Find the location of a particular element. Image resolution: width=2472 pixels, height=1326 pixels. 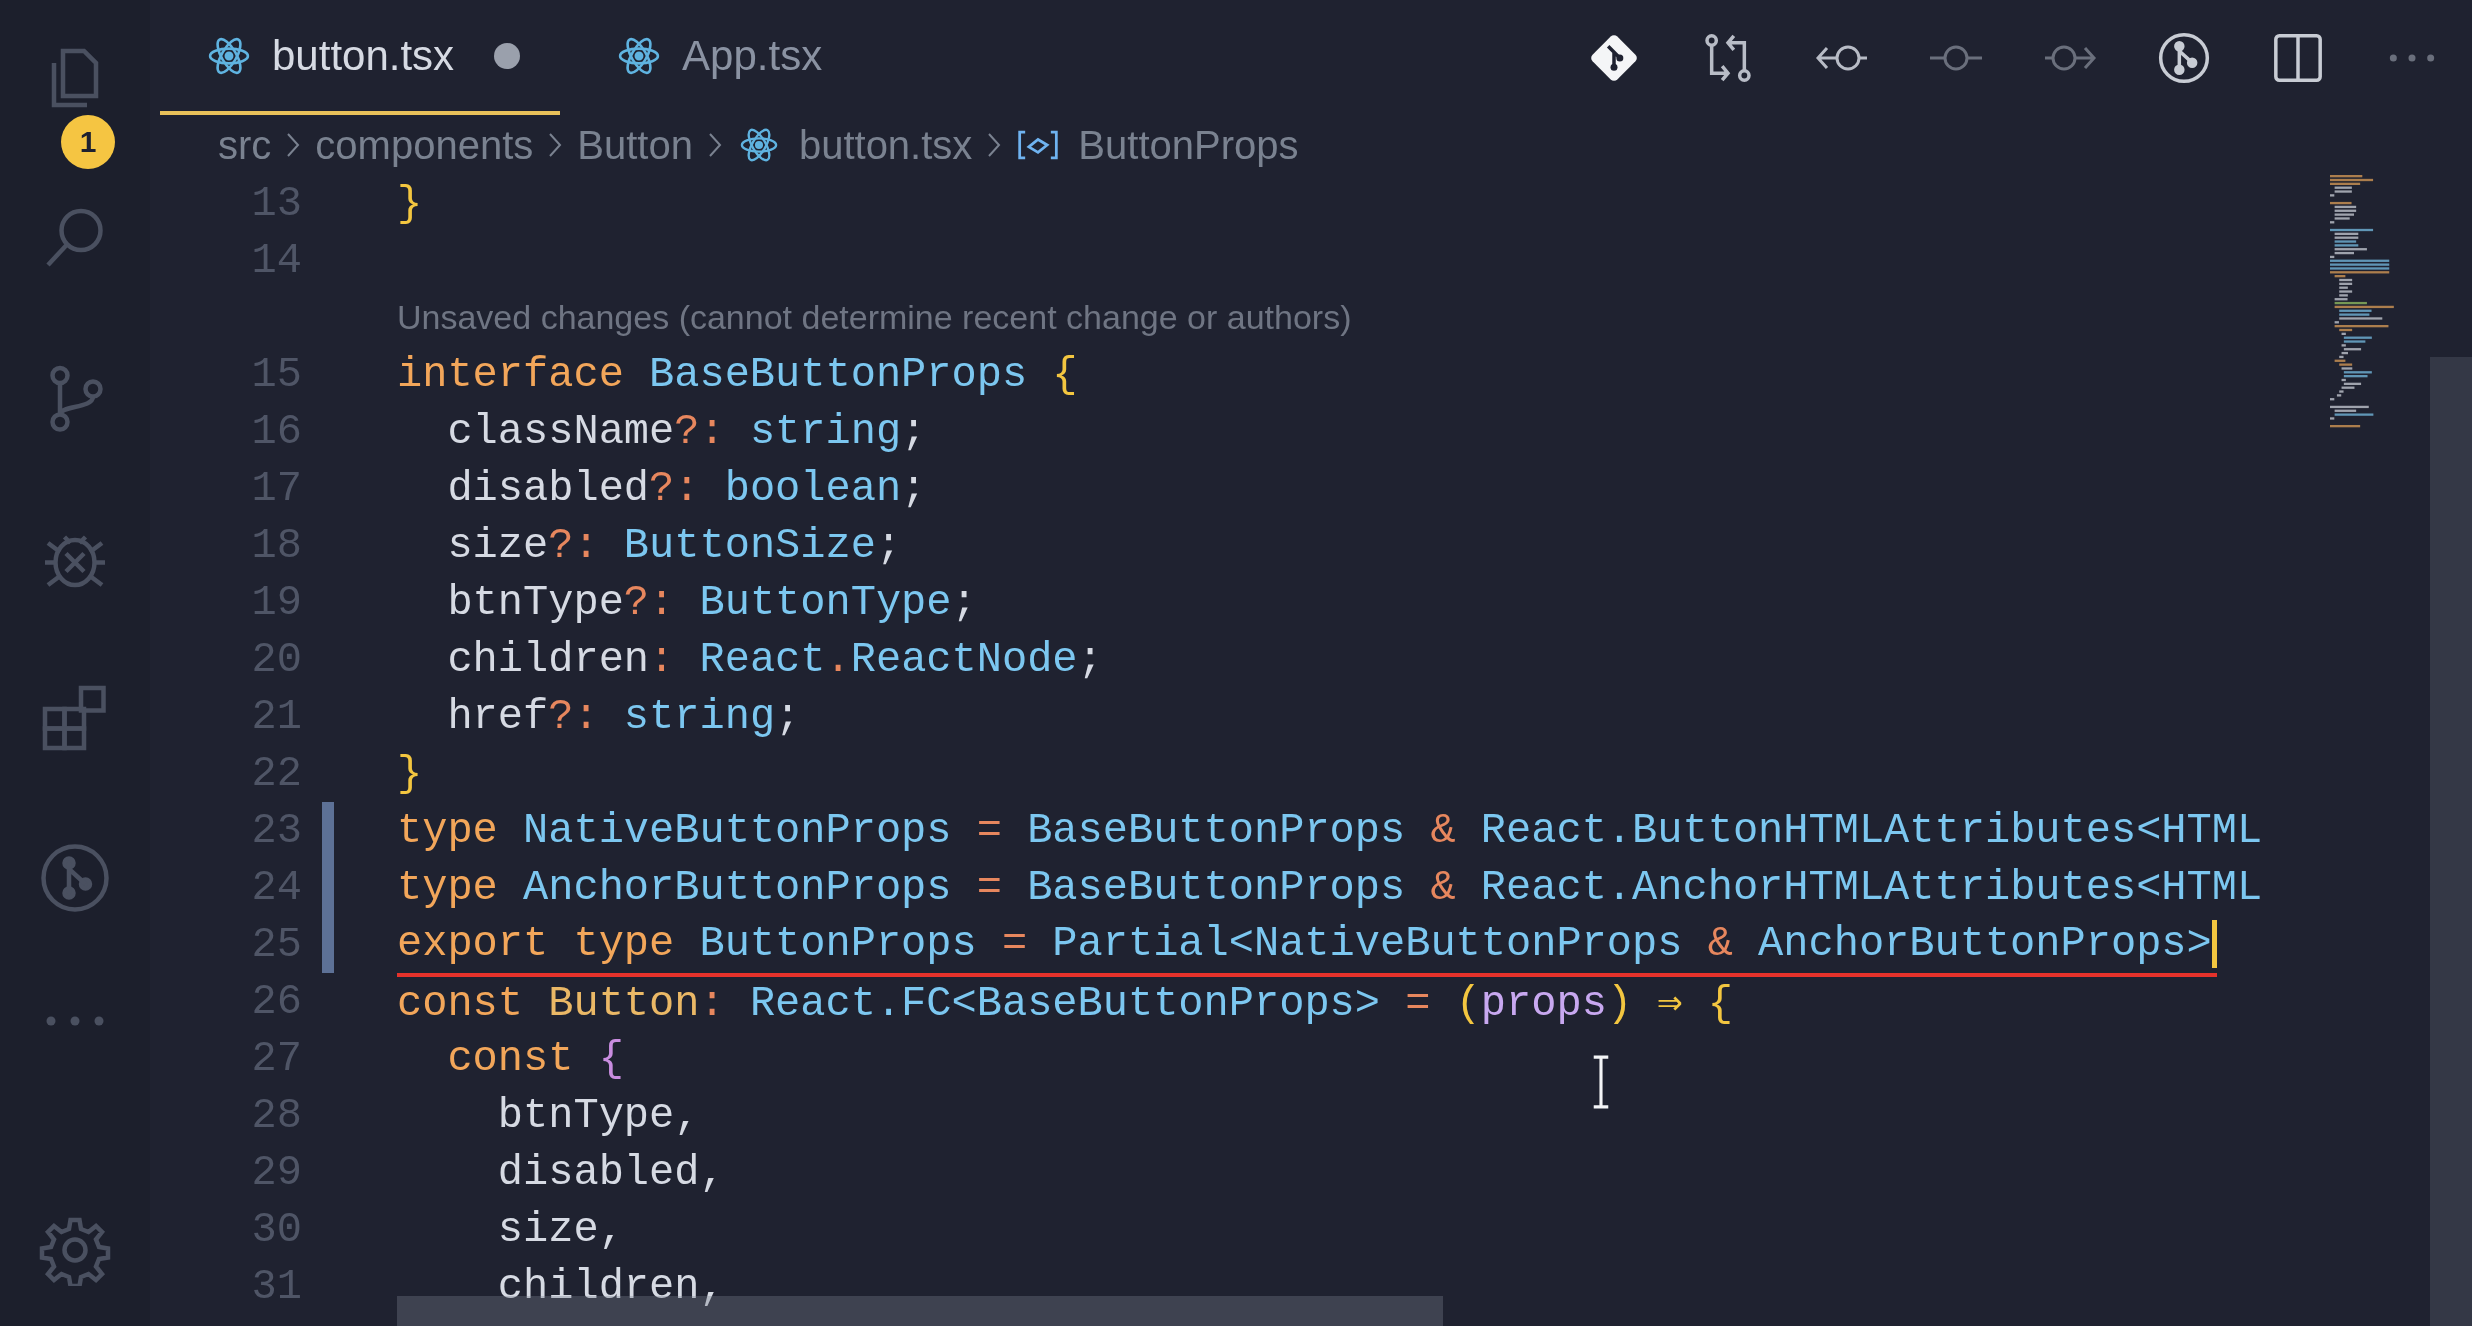

codelens-text: Unsaved changes (cannot determine recent change or authors) is located at coordinates (874, 317).